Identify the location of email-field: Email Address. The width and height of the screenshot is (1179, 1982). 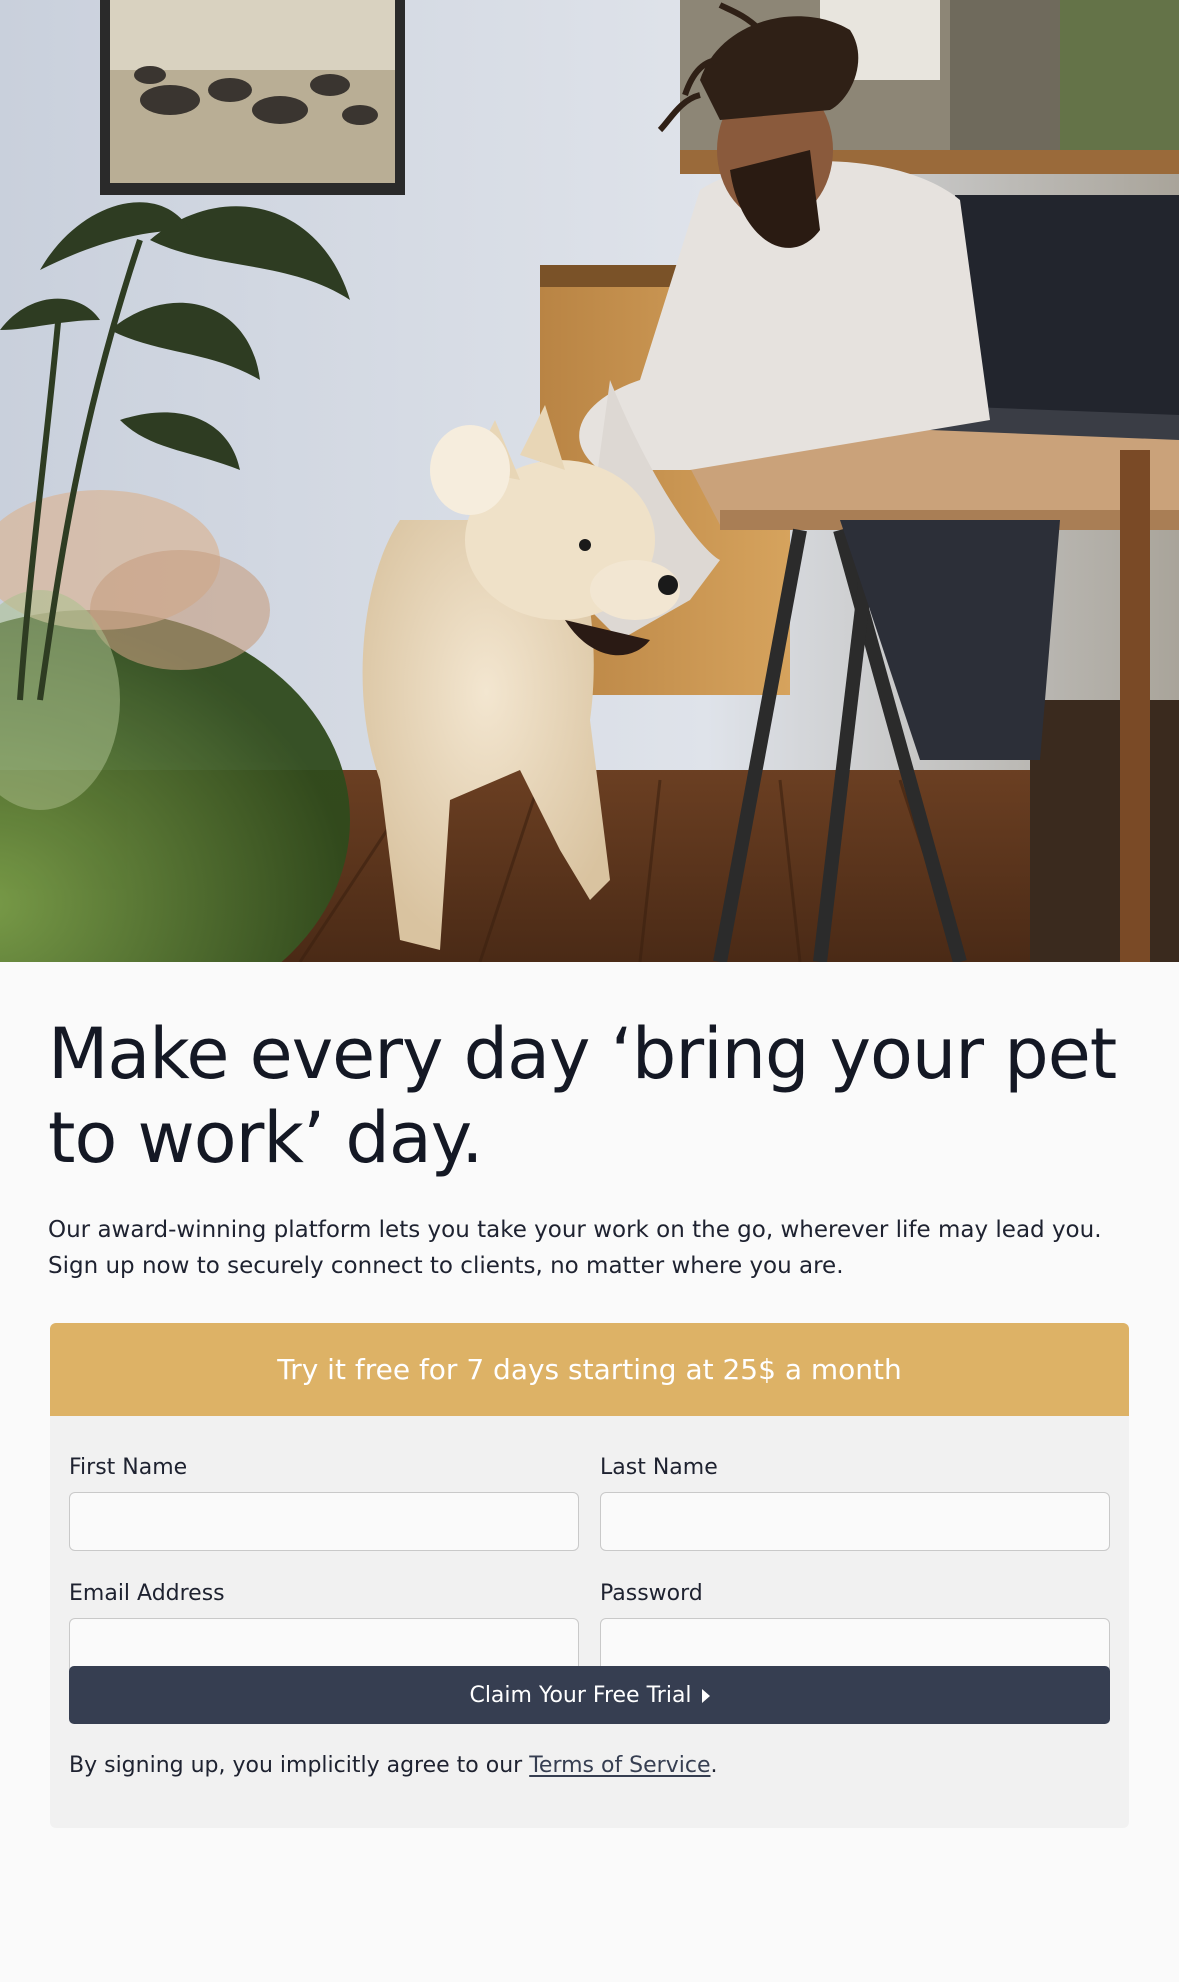
(324, 1628).